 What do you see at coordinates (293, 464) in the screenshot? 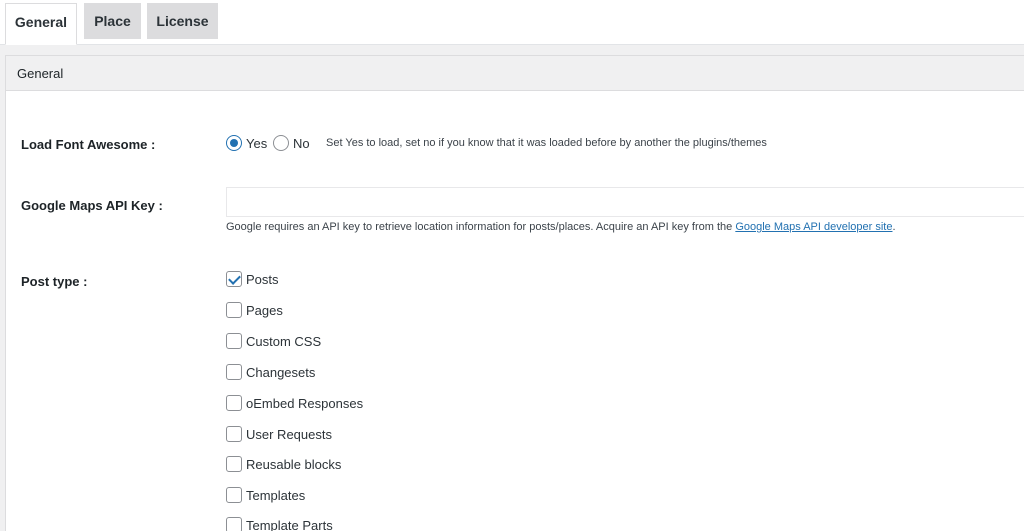
I see `post-type-reusable-blocks-label: Reusable blocks` at bounding box center [293, 464].